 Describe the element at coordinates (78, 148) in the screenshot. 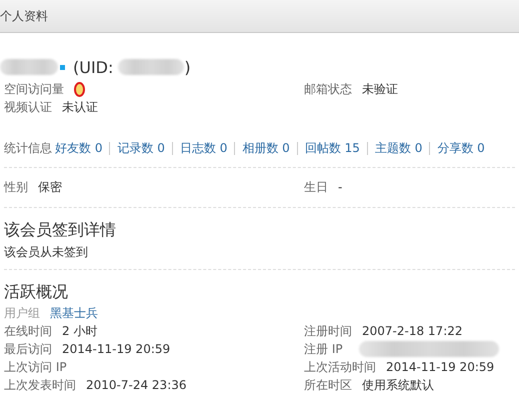

I see `stat-link: 好友数 0` at that location.